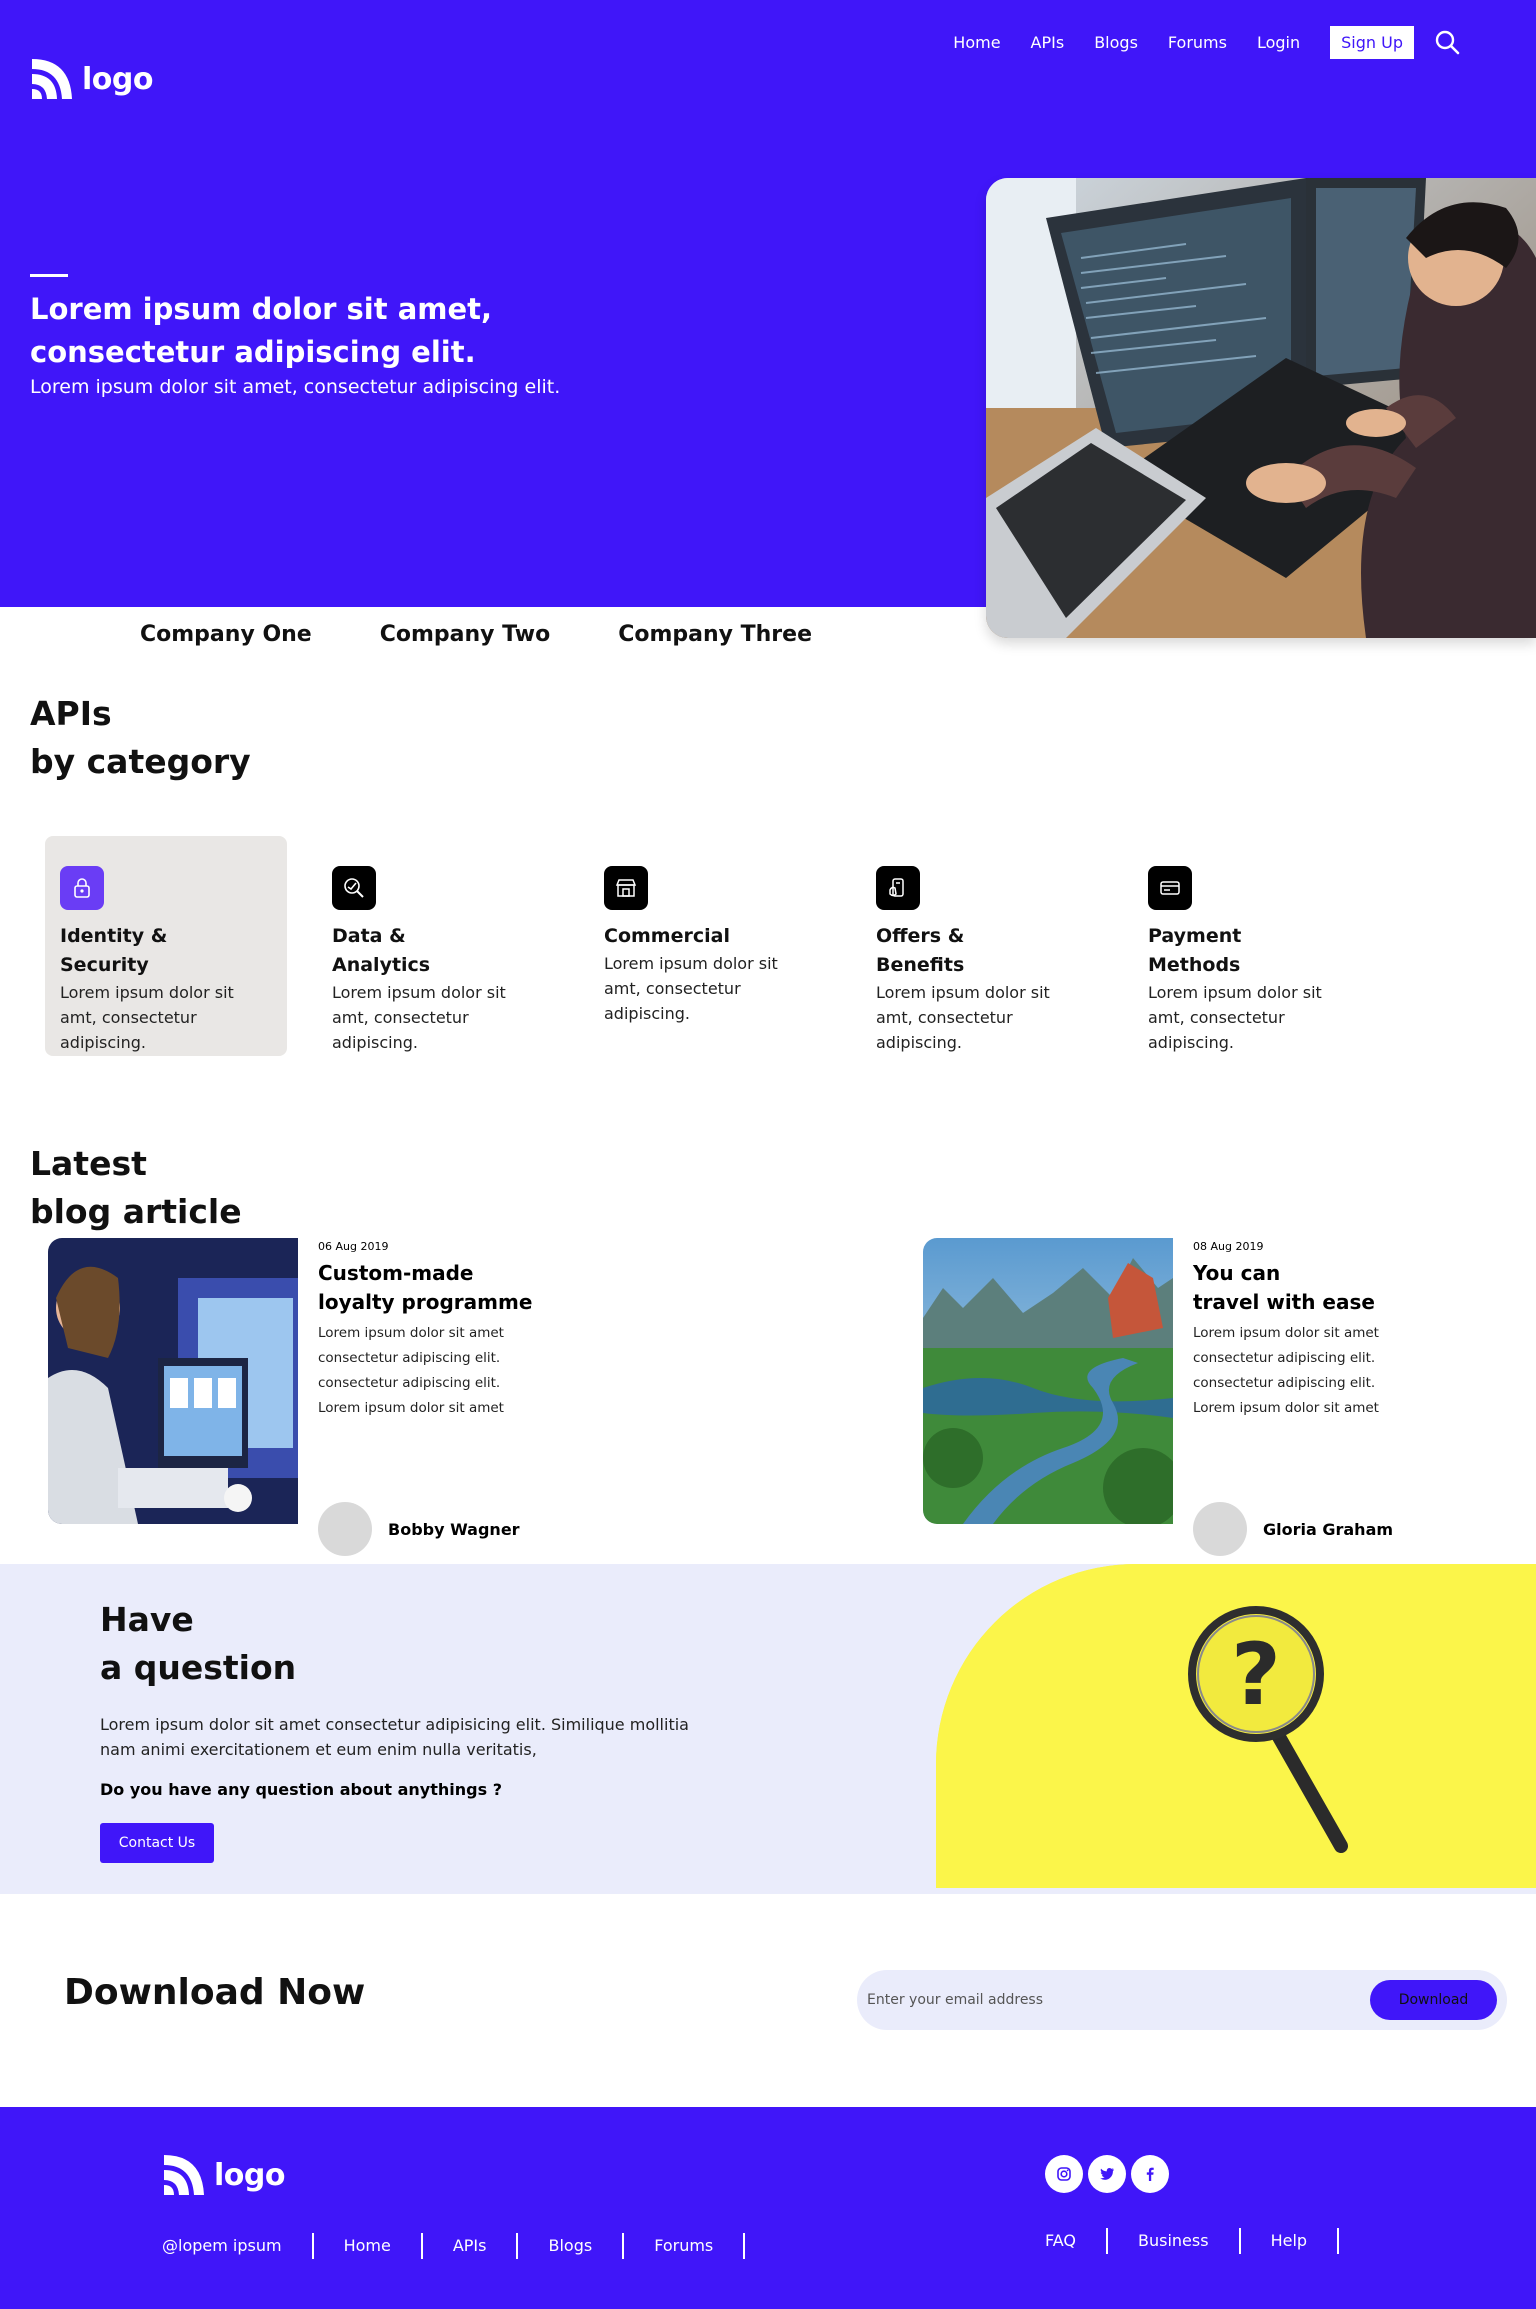  I want to click on footer-link-forums: Forums, so click(685, 2246).